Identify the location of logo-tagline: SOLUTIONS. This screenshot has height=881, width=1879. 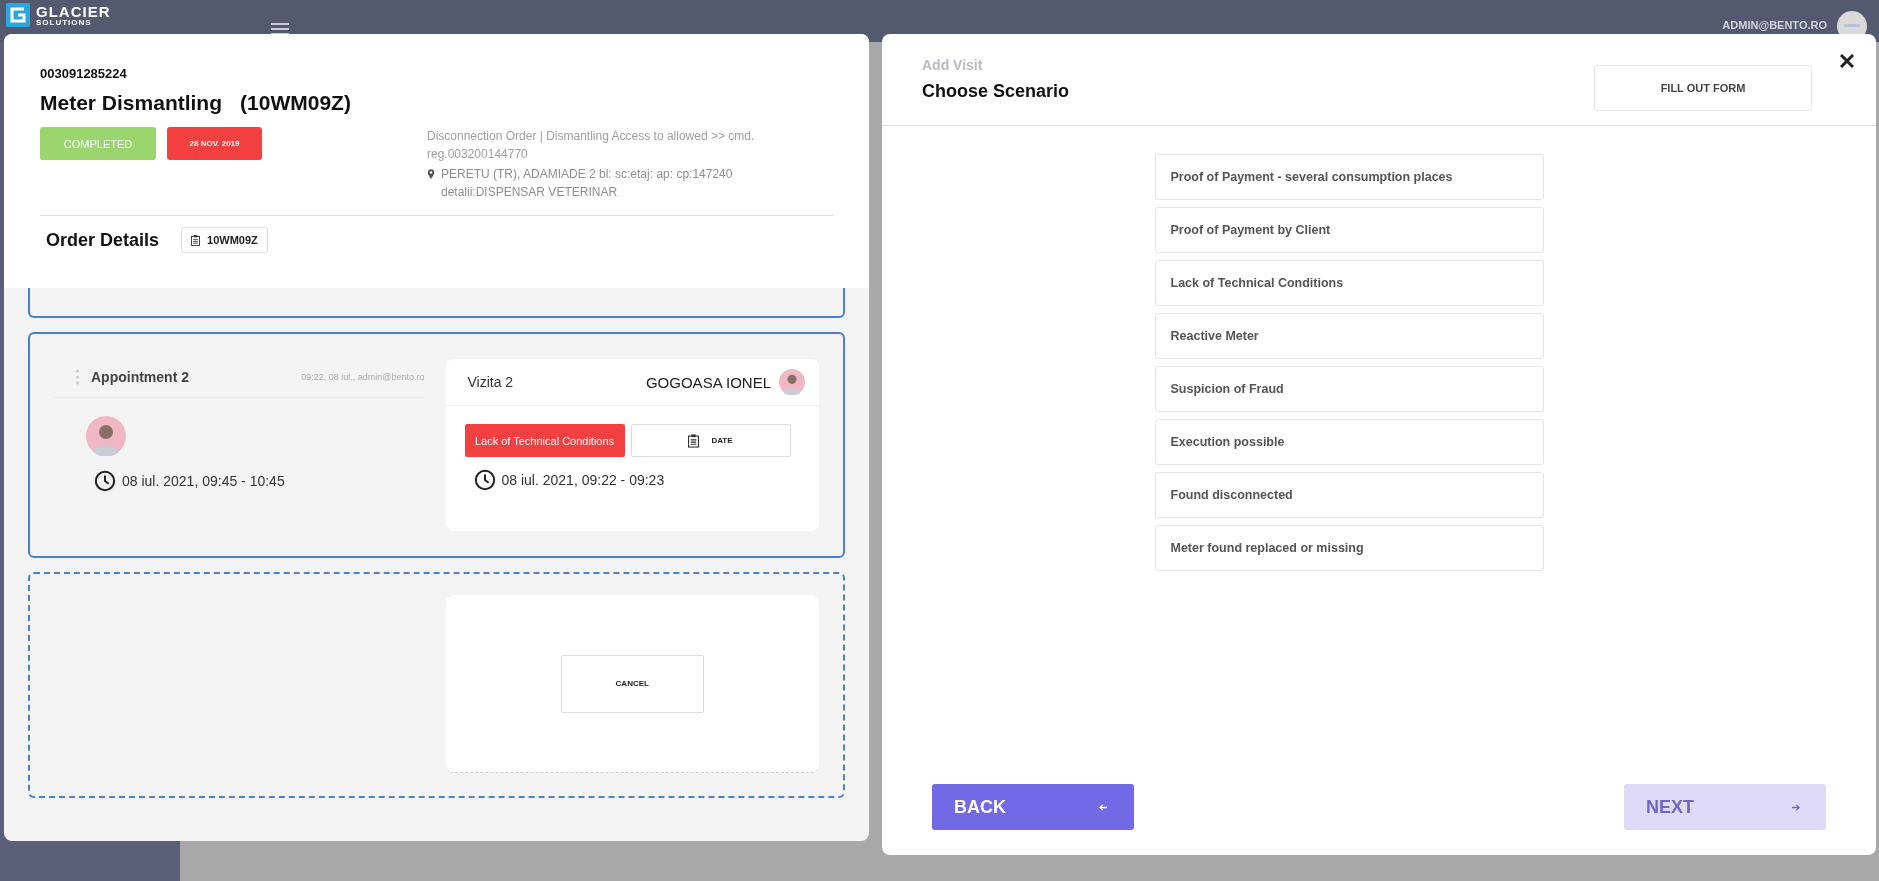
(64, 22).